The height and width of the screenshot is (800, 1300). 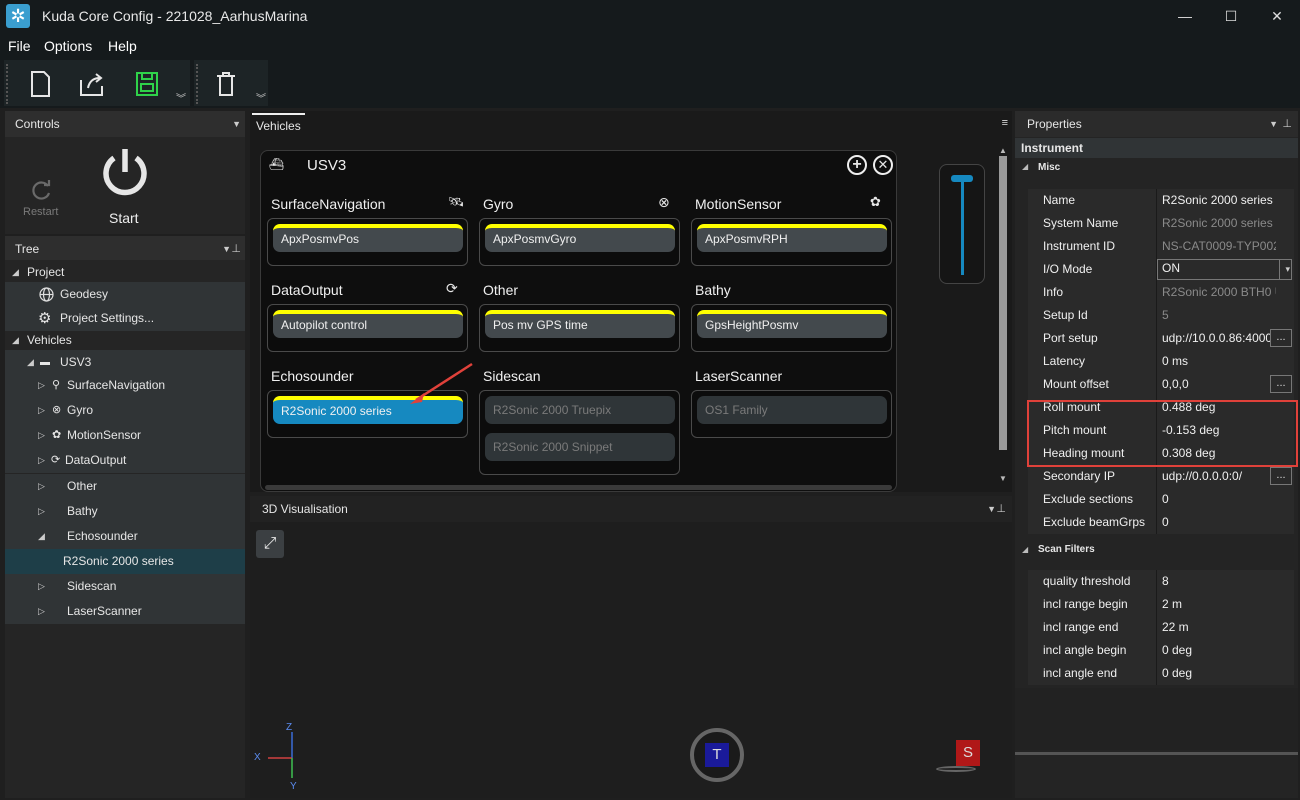 What do you see at coordinates (368, 238) in the screenshot?
I see `instrument-chip: ApxPosmvPos` at bounding box center [368, 238].